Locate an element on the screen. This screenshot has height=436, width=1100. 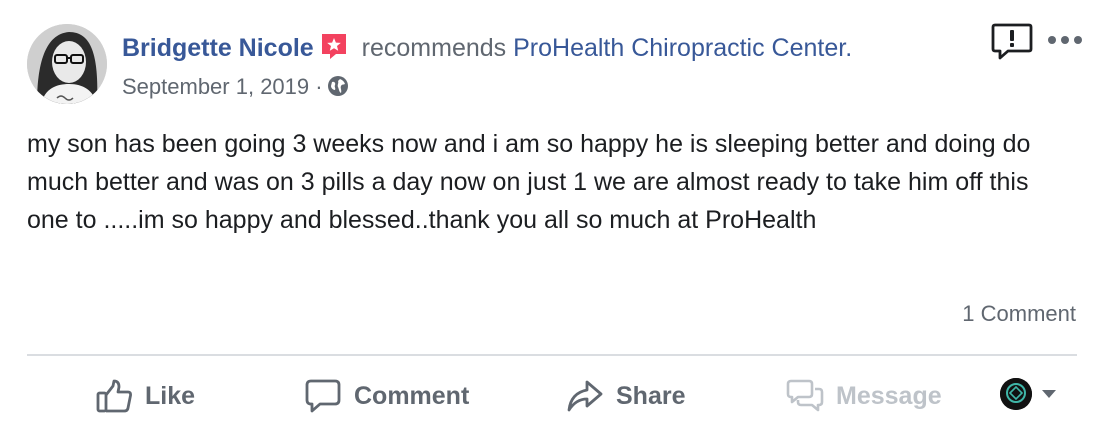
caret-down-icon is located at coordinates (1049, 394).